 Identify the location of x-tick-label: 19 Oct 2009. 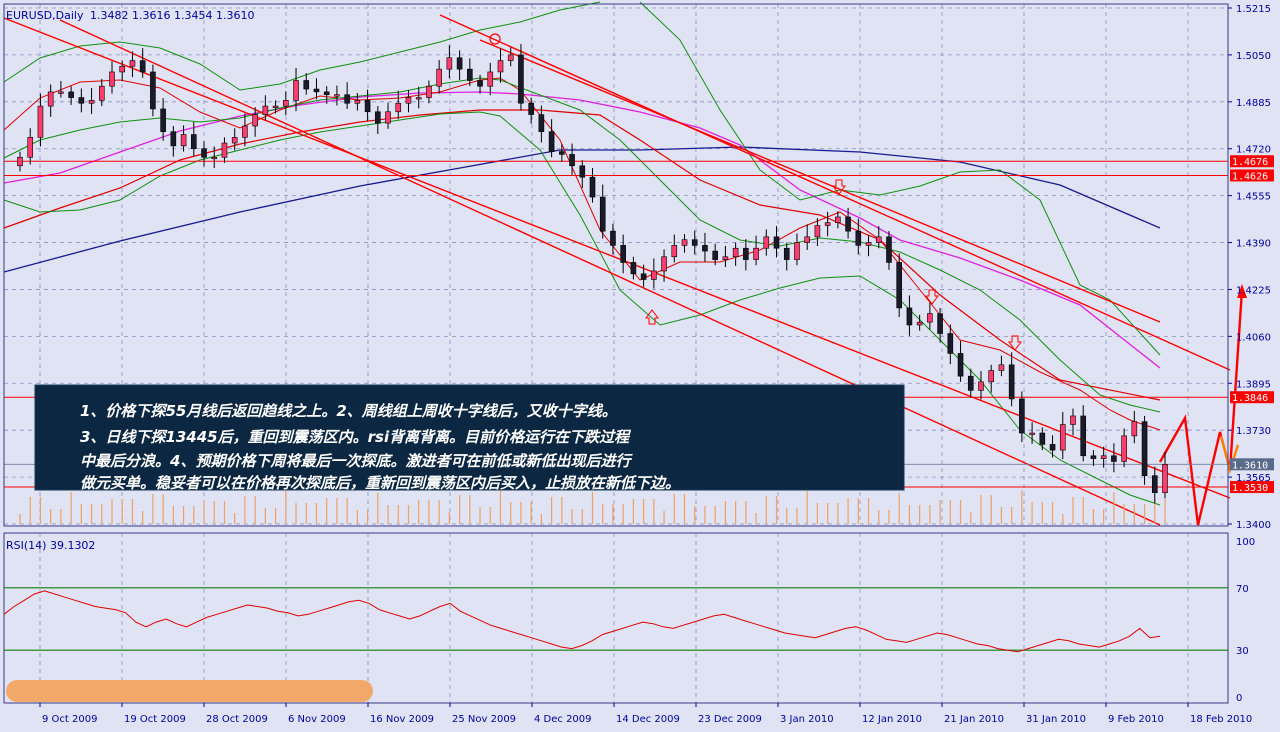
(155, 719).